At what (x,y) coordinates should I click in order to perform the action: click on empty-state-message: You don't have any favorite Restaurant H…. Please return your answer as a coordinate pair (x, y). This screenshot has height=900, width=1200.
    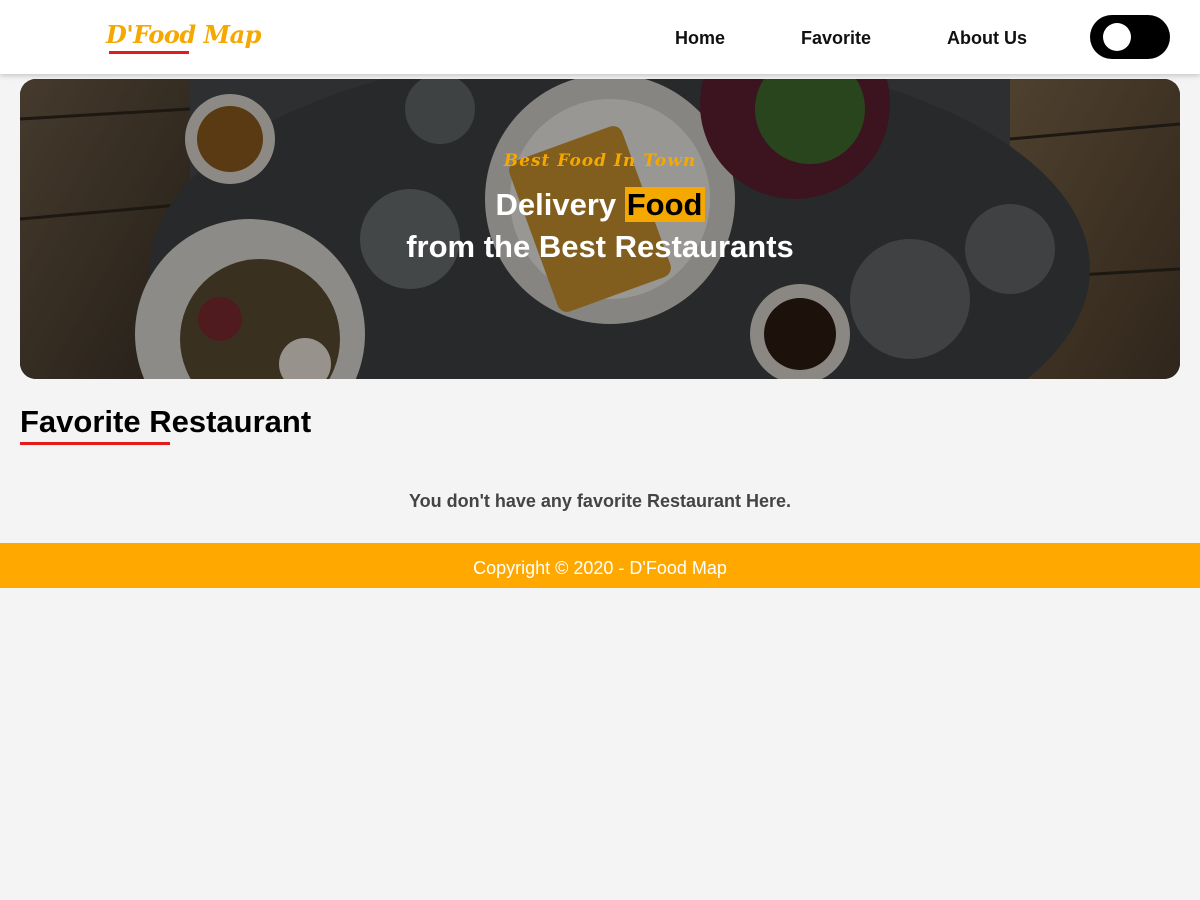
    Looking at the image, I should click on (600, 501).